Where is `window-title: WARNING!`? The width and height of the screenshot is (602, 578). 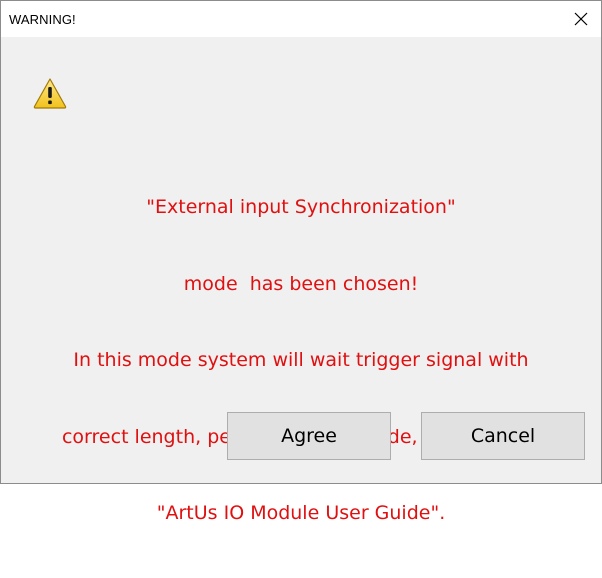
window-title: WARNING! is located at coordinates (42, 19).